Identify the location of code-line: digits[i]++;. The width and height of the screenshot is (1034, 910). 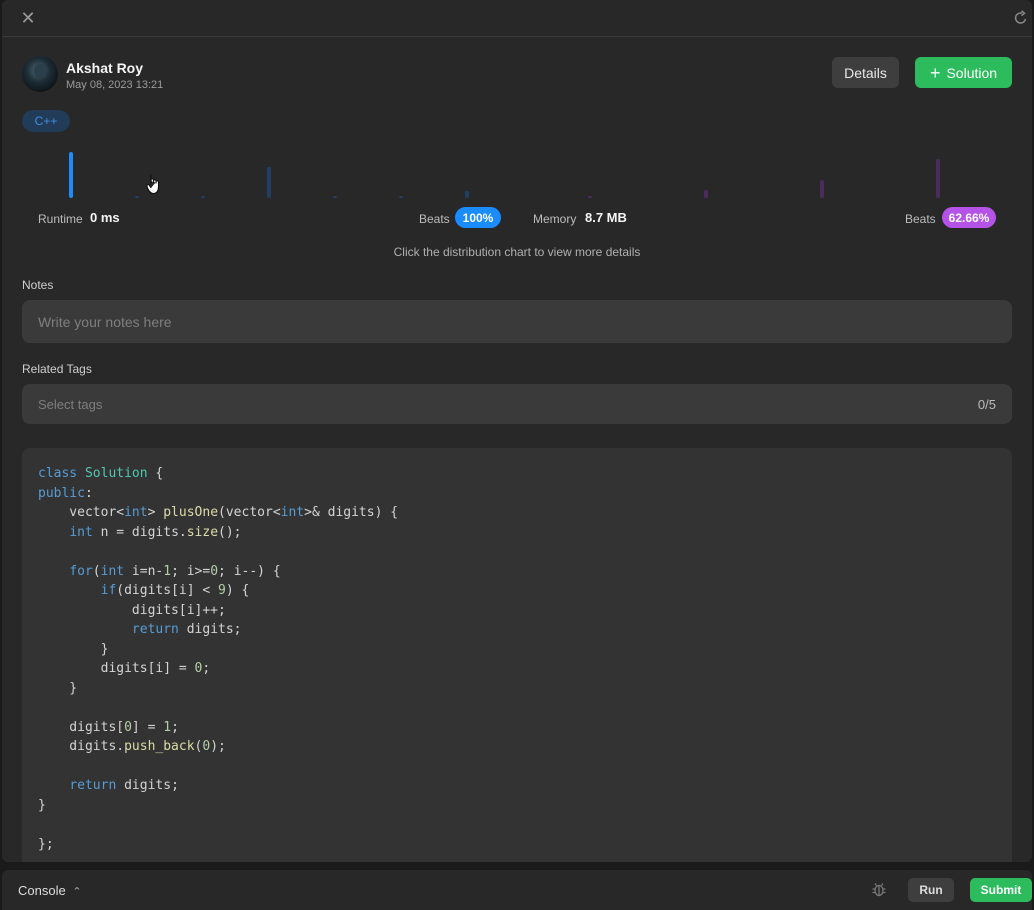
(132, 610).